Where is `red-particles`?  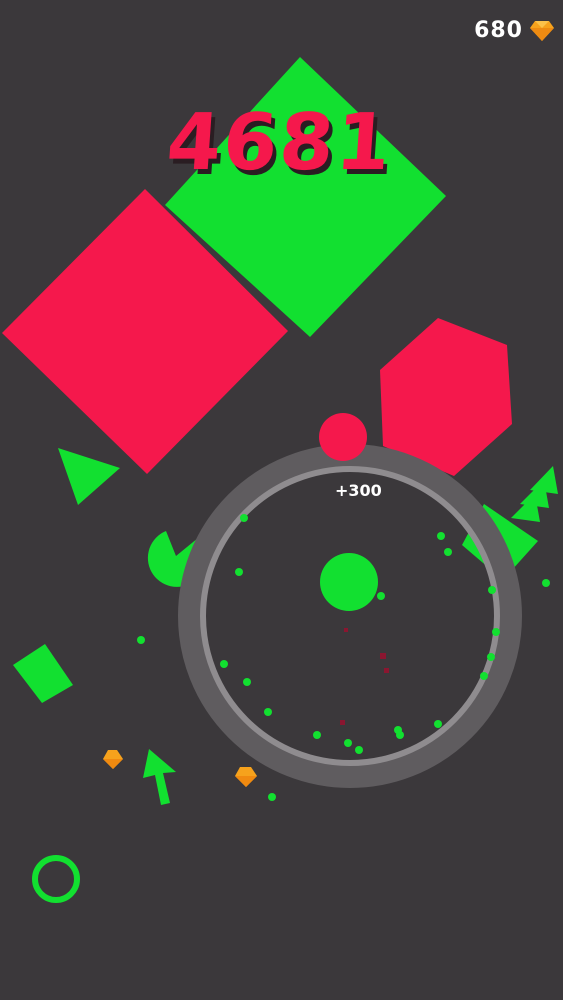
red-particles is located at coordinates (364, 676).